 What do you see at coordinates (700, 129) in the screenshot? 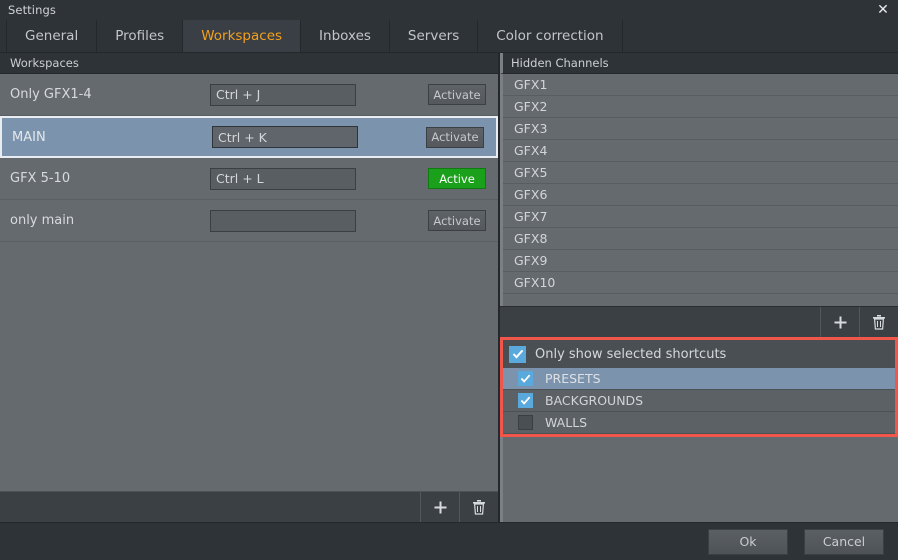
I see `list-item: GFX3` at bounding box center [700, 129].